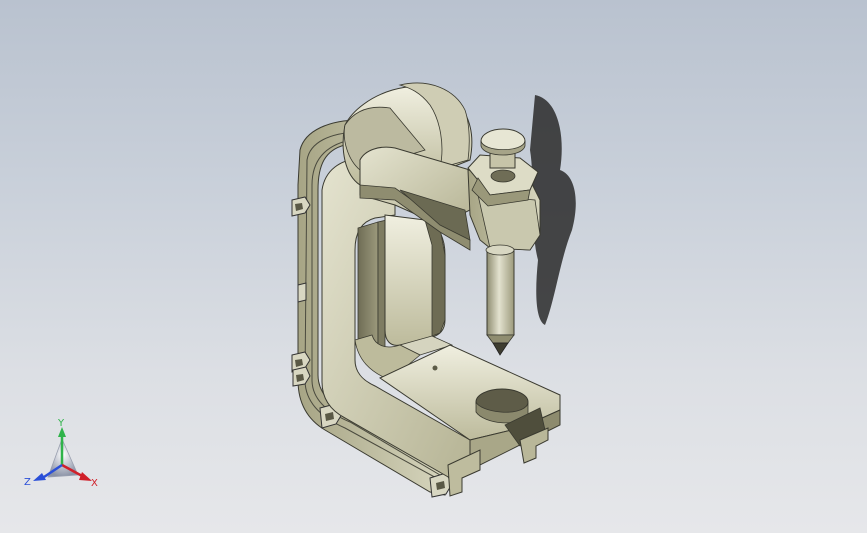  Describe the element at coordinates (27, 482) in the screenshot. I see `z-axis-label: Z` at that location.